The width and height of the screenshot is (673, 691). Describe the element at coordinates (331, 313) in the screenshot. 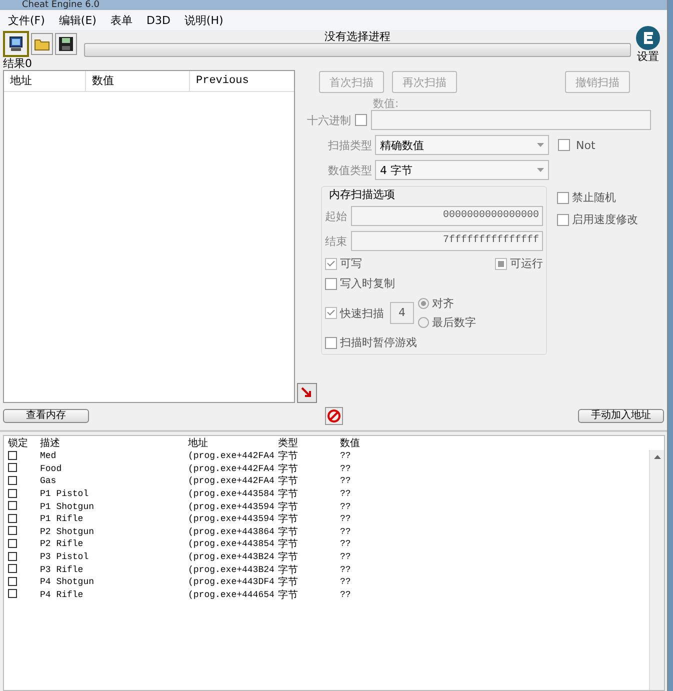

I see `fast-scan-checkbox` at that location.